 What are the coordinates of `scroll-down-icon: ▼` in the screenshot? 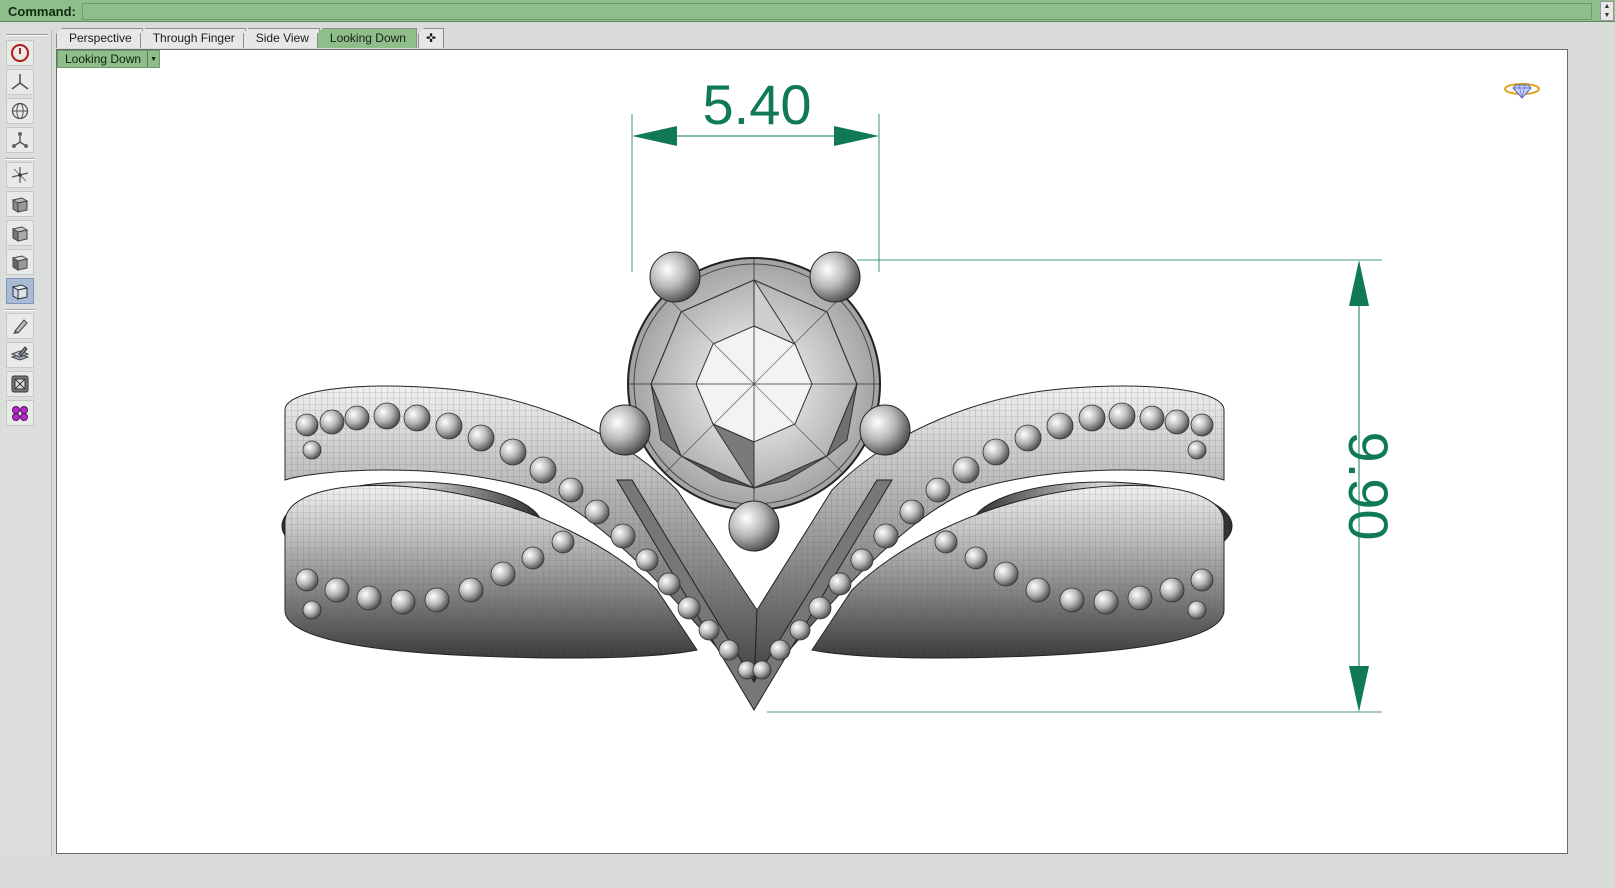 It's located at (1607, 15).